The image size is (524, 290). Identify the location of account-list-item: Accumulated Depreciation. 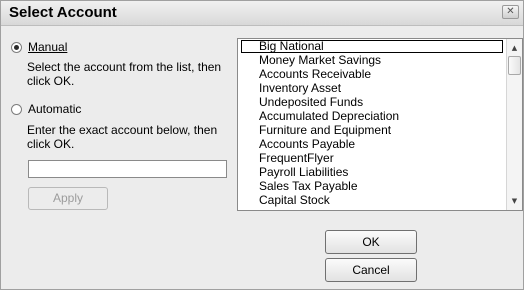
(372, 116).